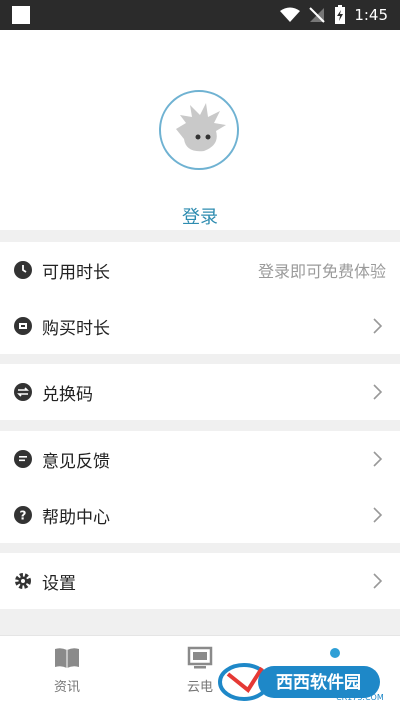 This screenshot has width=400, height=711. What do you see at coordinates (76, 328) in the screenshot?
I see `buy-time-label: 购买时长` at bounding box center [76, 328].